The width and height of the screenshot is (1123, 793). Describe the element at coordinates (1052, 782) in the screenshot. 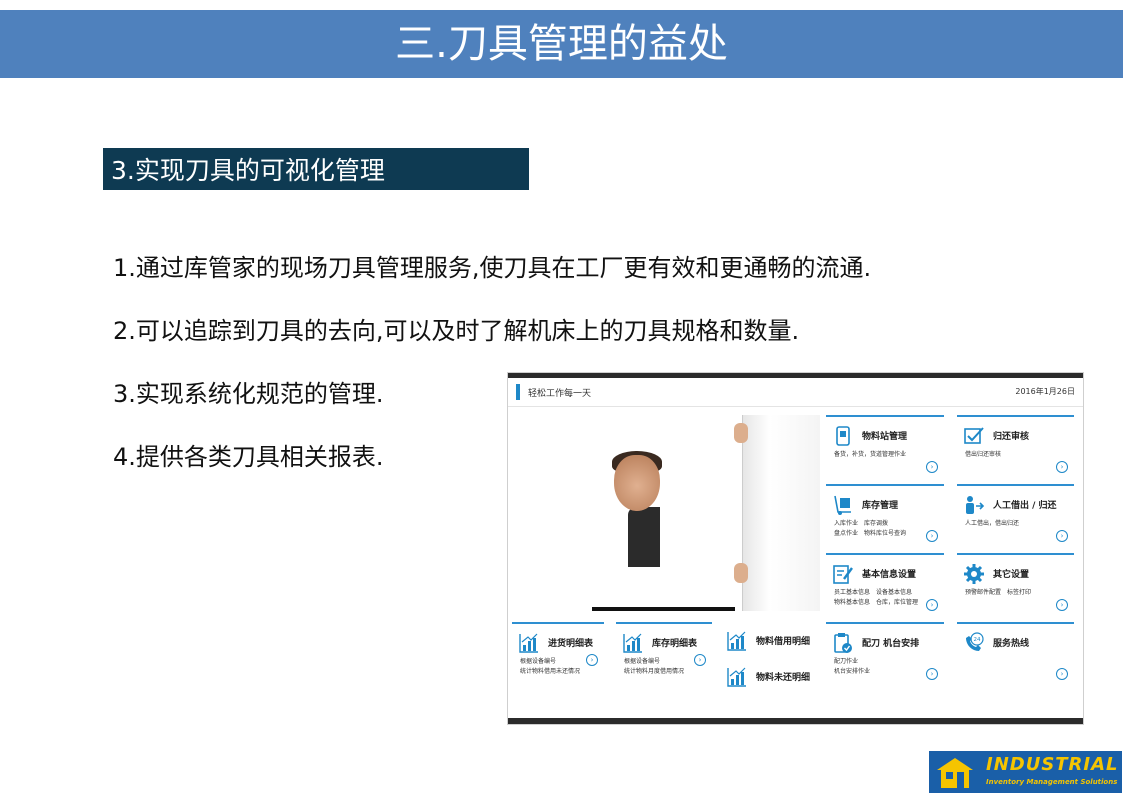

I see `logo-tagline: Inventory Management Solutions` at that location.